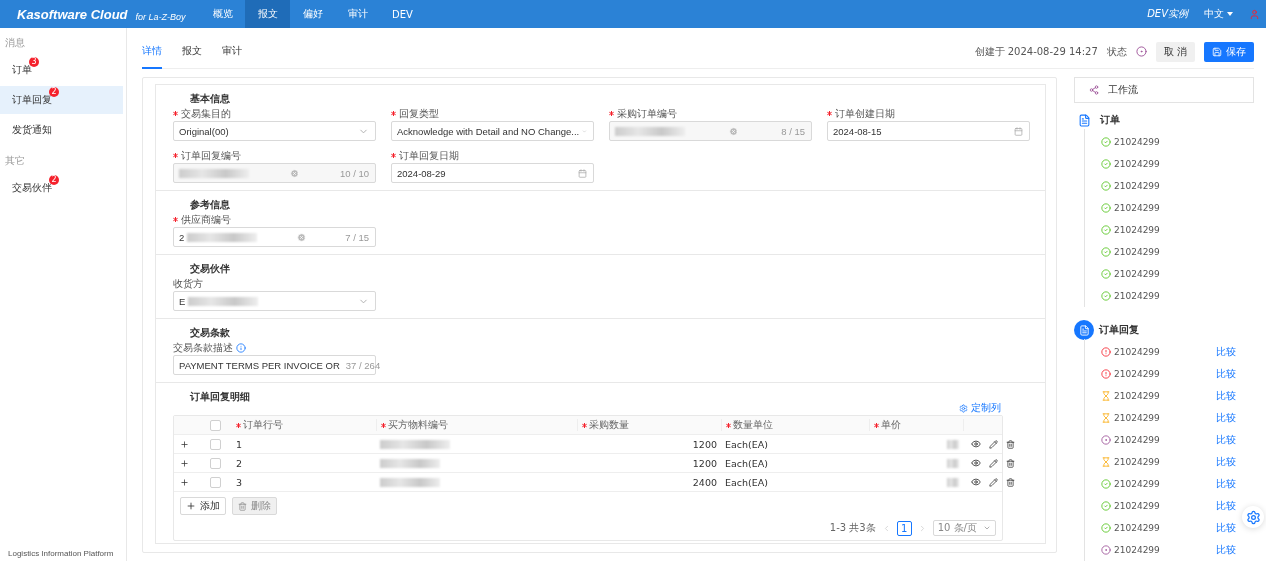 The width and height of the screenshot is (1266, 561). Describe the element at coordinates (204, 131) in the screenshot. I see `field-value: Original(00)` at that location.